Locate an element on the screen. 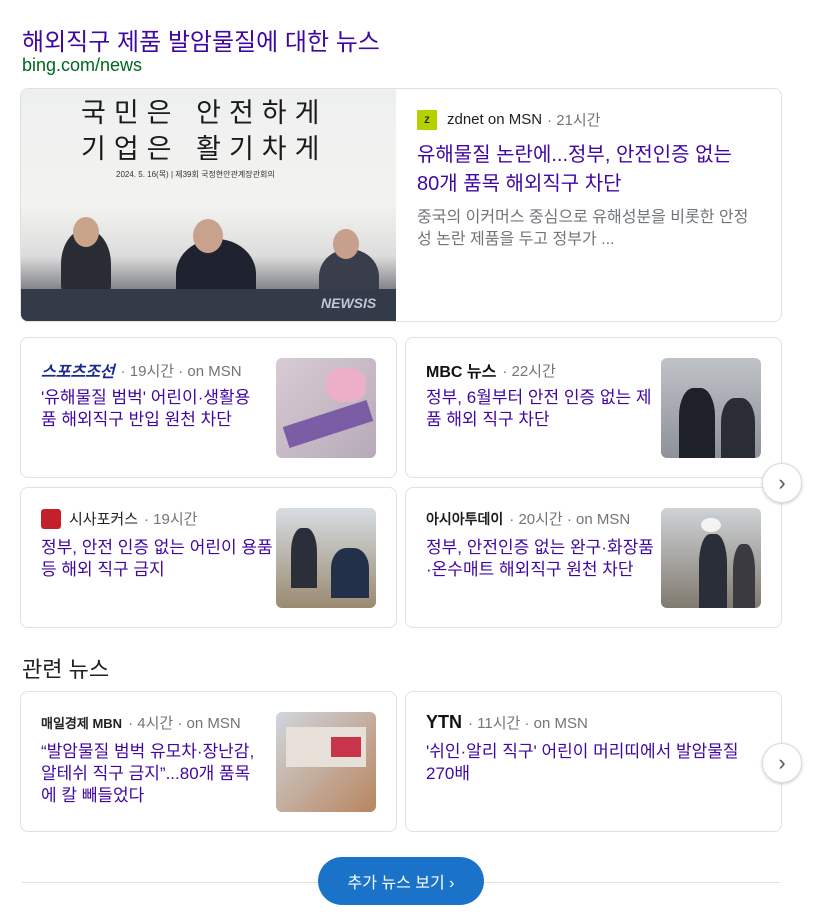 Image resolution: width=815 pixels, height=917 pixels. featured-source-row: Z zdnet on MSN · 21시간 is located at coordinates (509, 119).